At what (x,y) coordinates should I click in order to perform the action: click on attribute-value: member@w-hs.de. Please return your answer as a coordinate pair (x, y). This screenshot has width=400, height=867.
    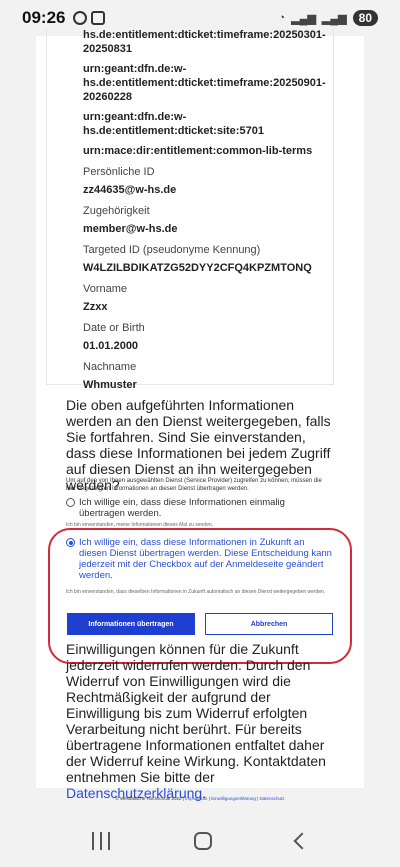
    Looking at the image, I should click on (130, 229).